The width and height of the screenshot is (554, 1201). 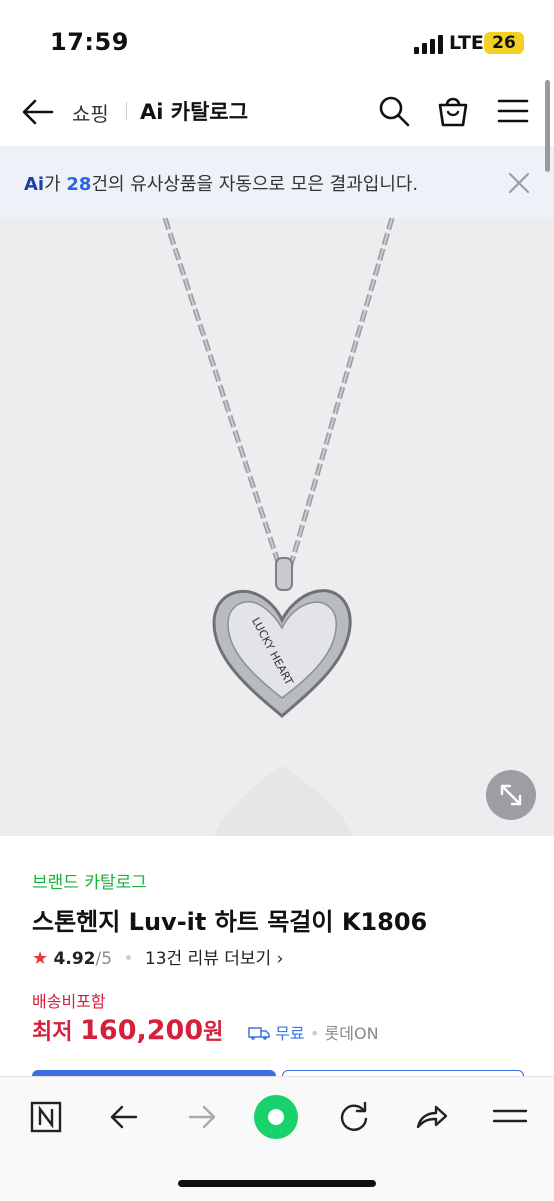 I want to click on signal-icon, so click(x=429, y=44).